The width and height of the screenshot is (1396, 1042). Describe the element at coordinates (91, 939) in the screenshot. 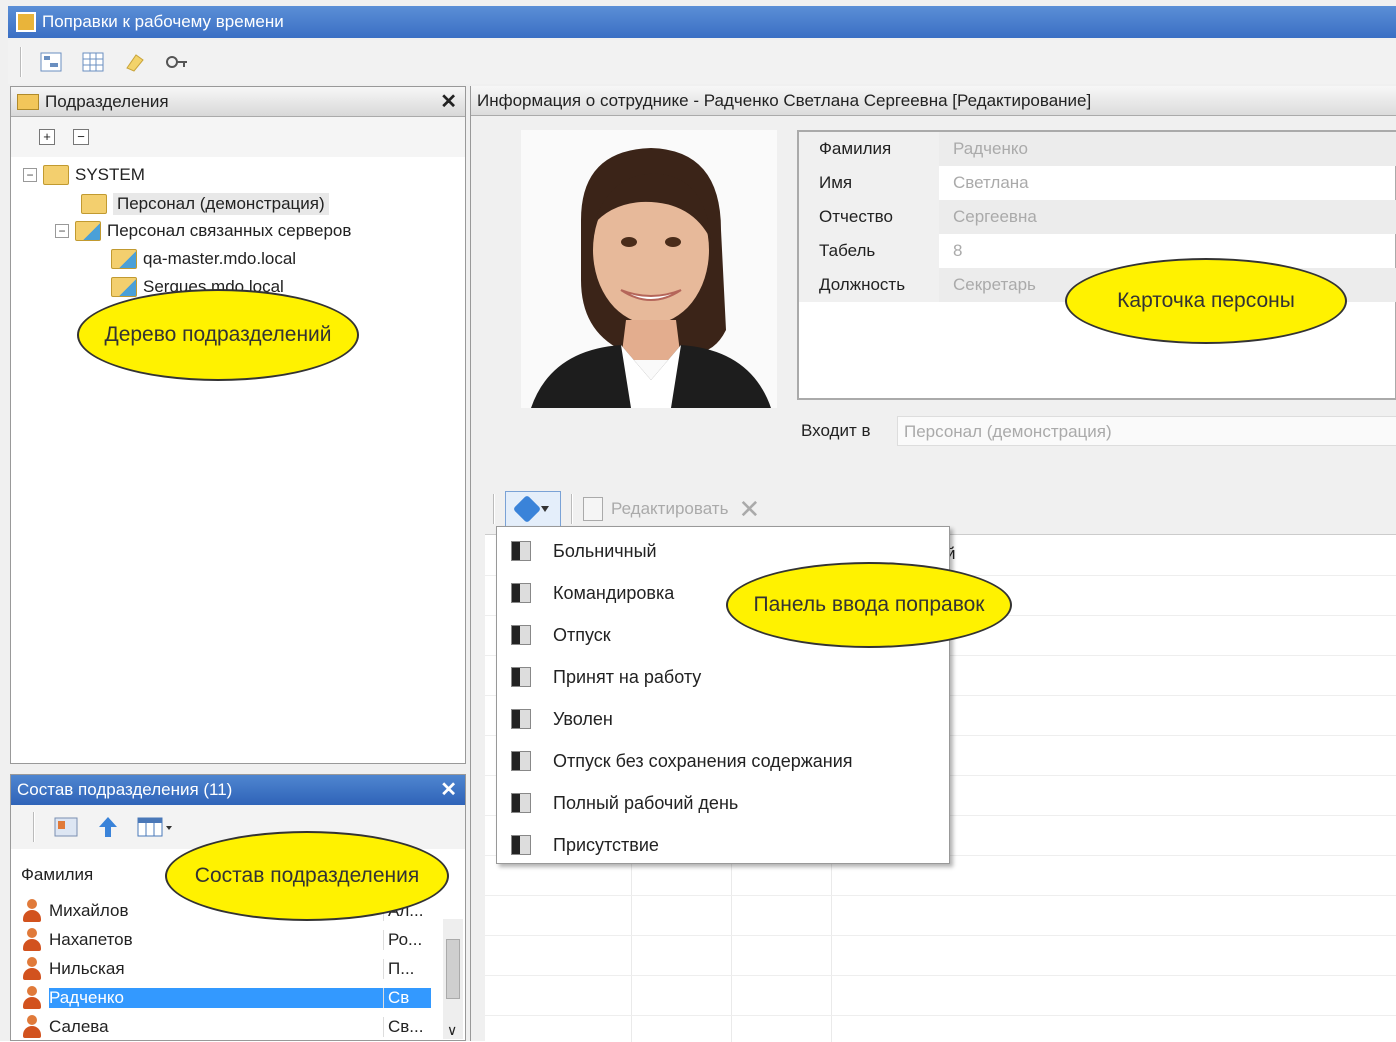

I see `member-surname: Нахапетов` at that location.